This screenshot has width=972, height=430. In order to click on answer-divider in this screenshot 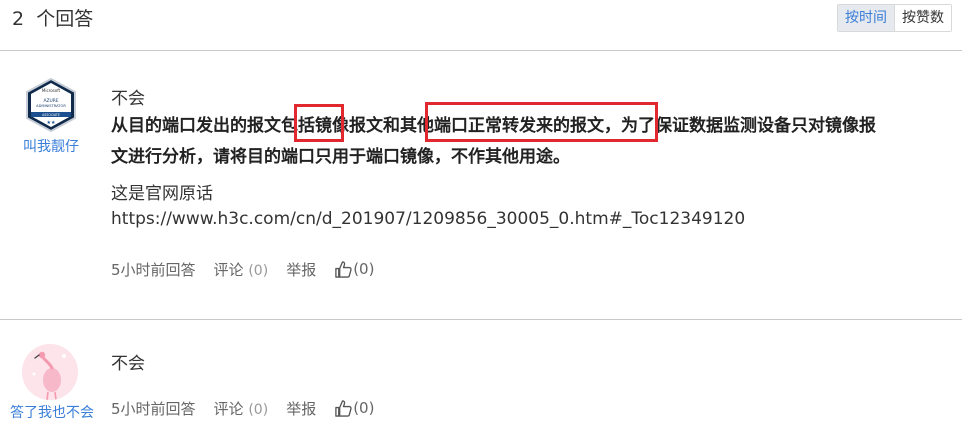, I will do `click(481, 319)`.